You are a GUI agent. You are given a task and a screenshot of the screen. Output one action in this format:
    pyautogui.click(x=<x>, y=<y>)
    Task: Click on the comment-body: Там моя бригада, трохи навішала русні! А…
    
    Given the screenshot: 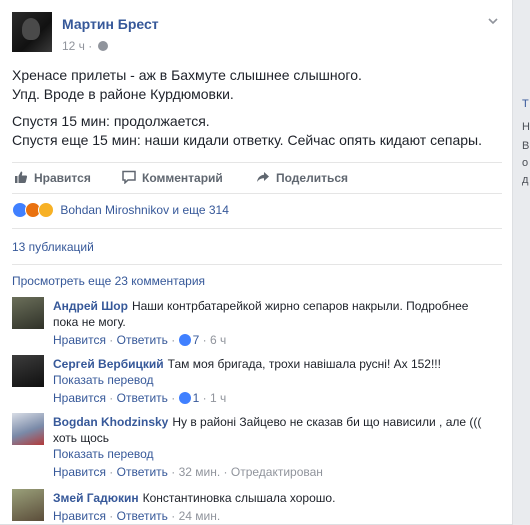 What is the action you would take?
    pyautogui.click(x=304, y=364)
    